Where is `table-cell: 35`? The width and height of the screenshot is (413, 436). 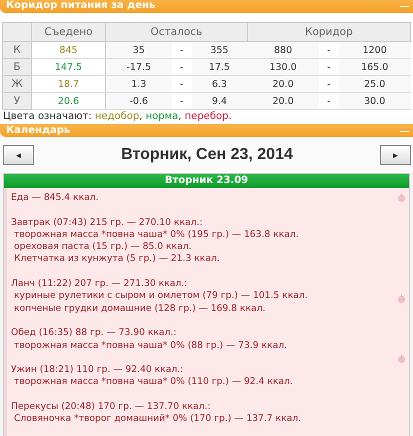 table-cell: 35 is located at coordinates (139, 50).